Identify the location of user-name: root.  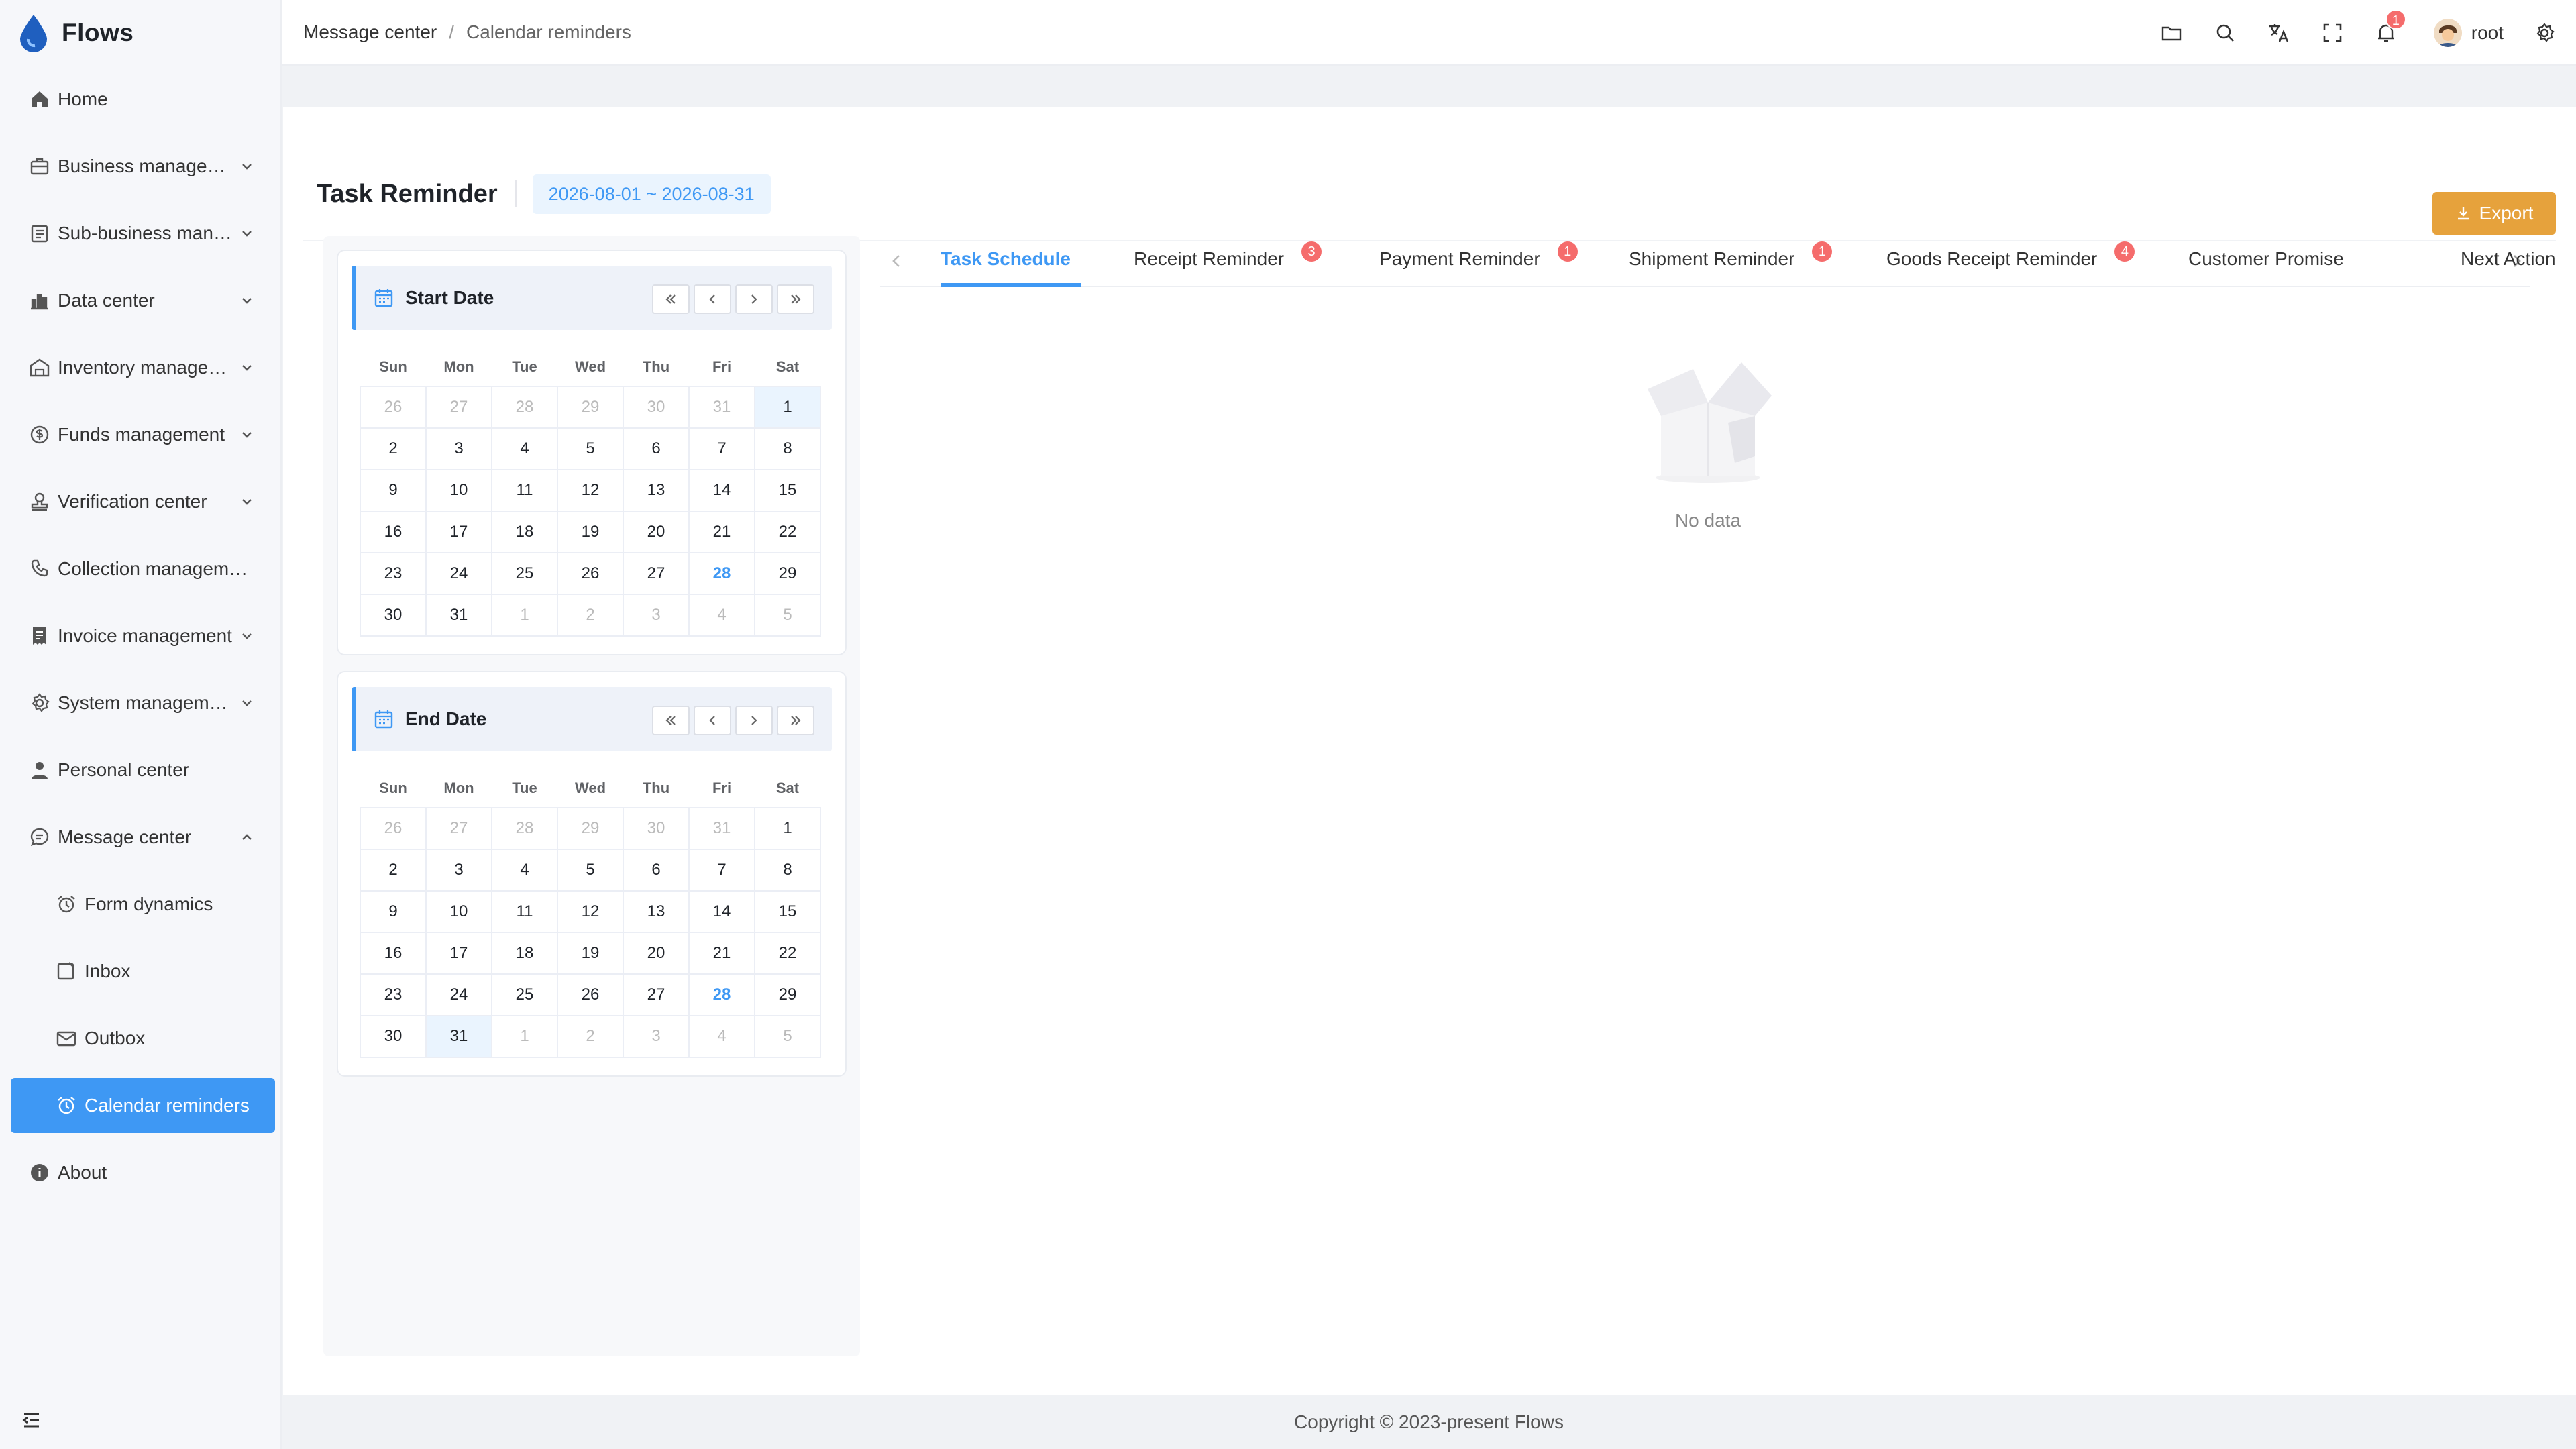
(2487, 33).